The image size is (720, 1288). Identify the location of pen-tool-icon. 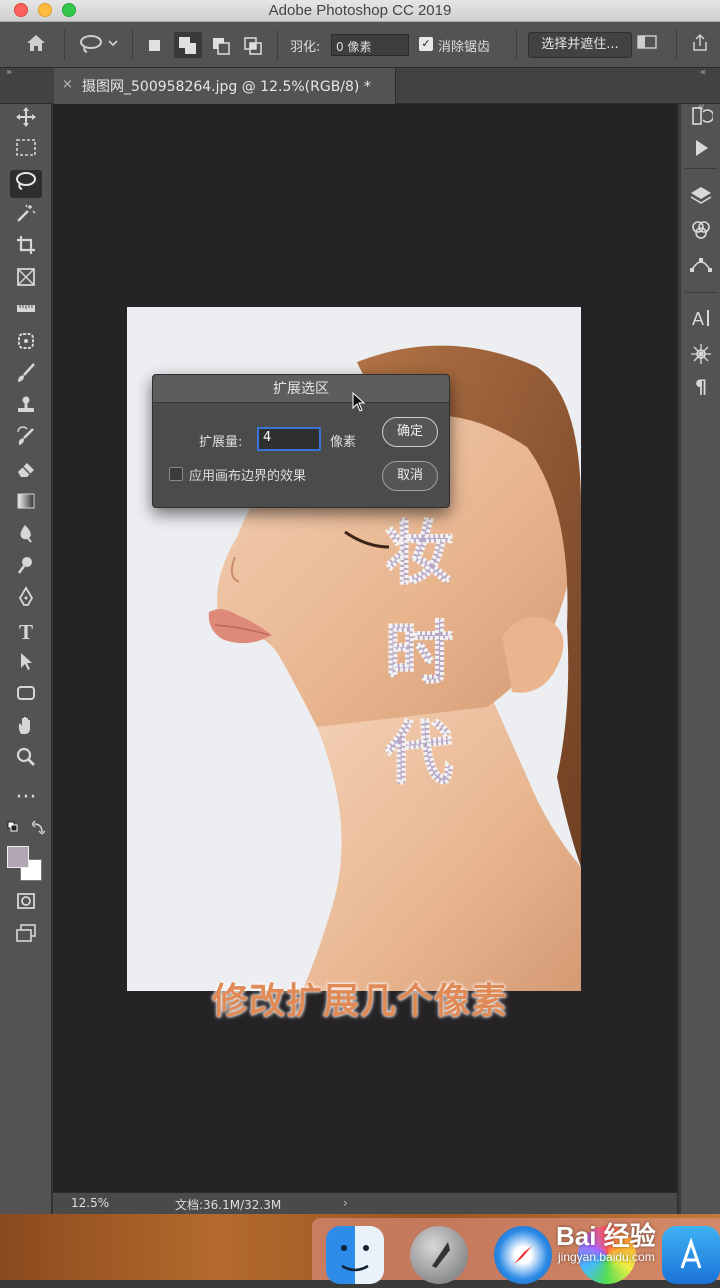
(26, 600).